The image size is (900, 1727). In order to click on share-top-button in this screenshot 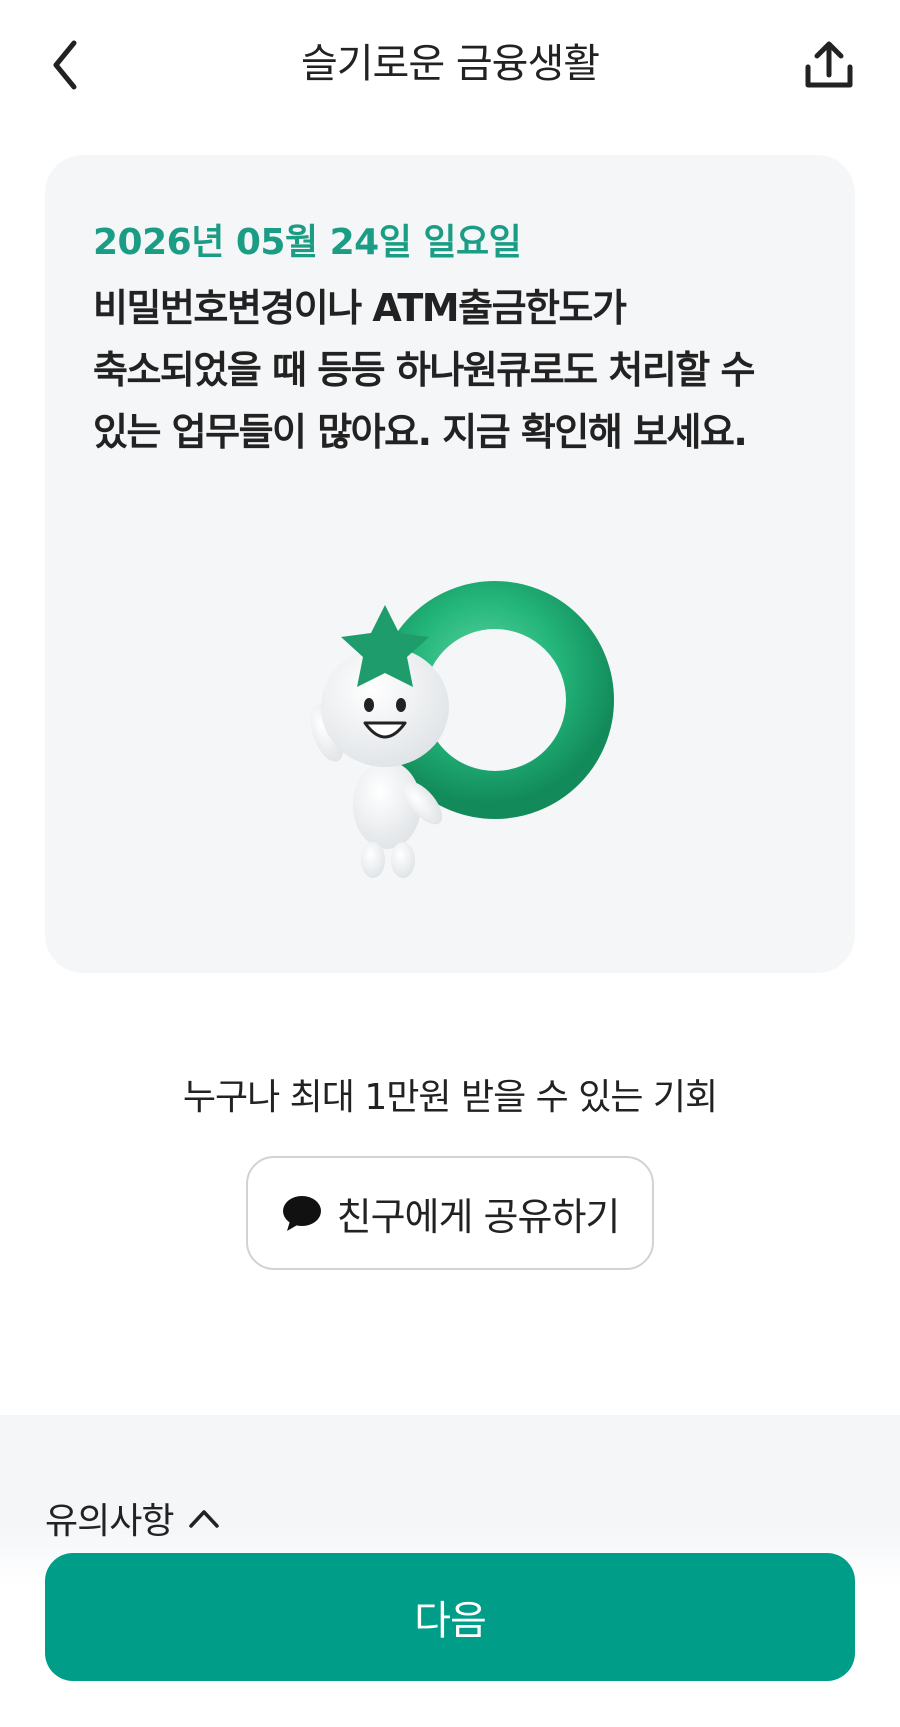, I will do `click(829, 65)`.